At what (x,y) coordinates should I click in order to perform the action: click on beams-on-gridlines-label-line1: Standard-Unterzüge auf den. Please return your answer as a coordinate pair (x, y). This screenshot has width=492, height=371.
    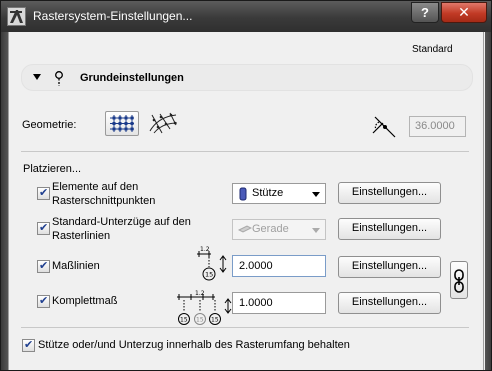
    Looking at the image, I should click on (121, 222).